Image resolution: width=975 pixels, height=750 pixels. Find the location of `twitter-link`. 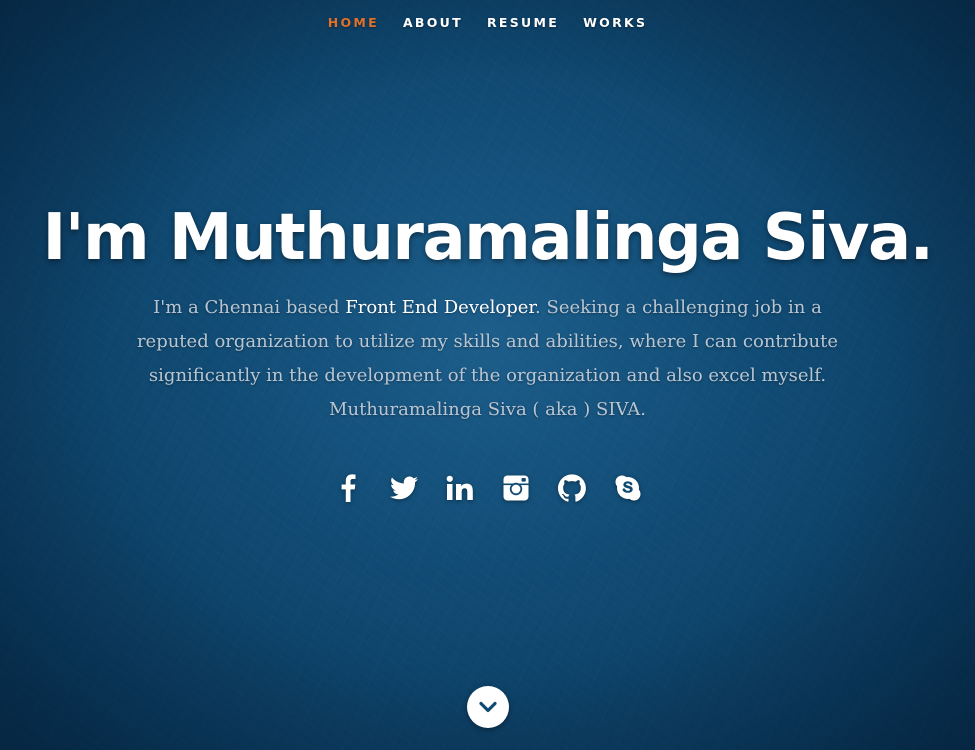

twitter-link is located at coordinates (404, 488).